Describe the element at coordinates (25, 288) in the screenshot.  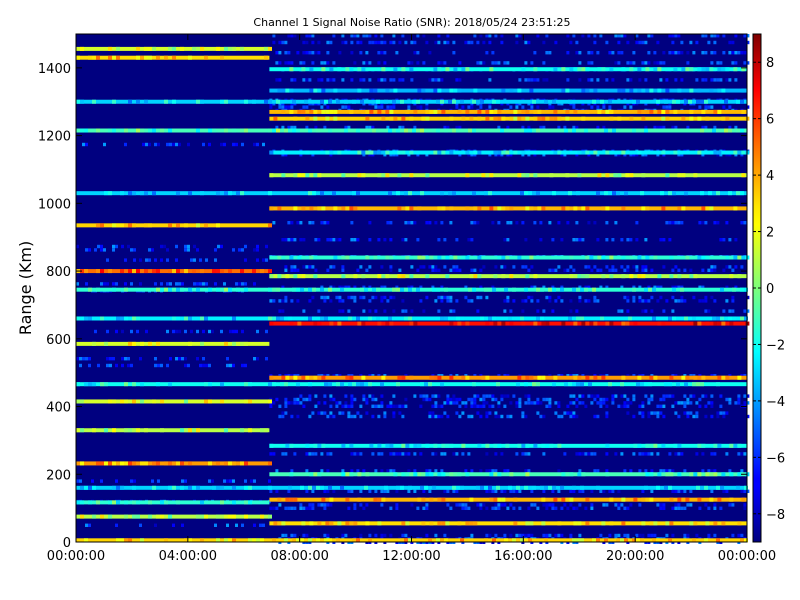
I see `y-axis-label: Range (Km)` at that location.